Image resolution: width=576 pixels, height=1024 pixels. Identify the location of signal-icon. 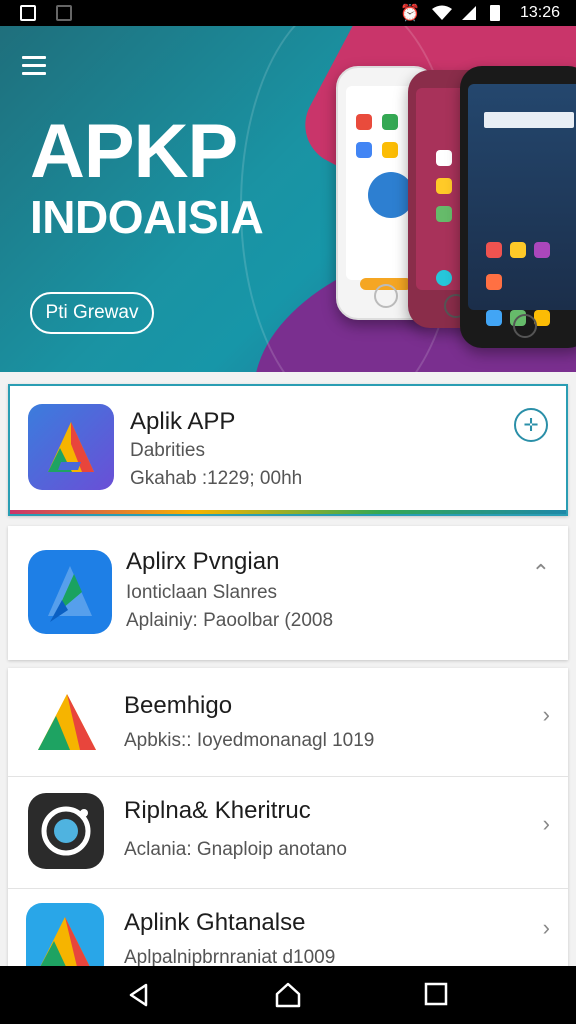
(469, 13).